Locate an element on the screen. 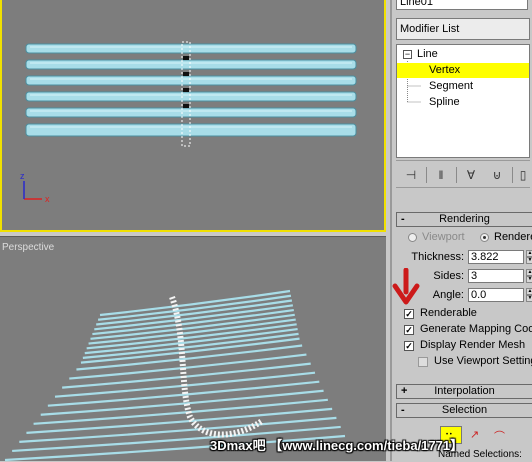  stack-item-segment: Segment is located at coordinates (463, 86).